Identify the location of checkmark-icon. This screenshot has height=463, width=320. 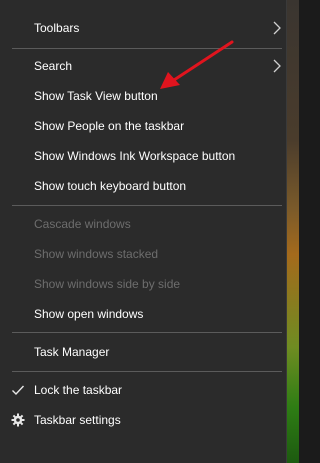
(18, 390).